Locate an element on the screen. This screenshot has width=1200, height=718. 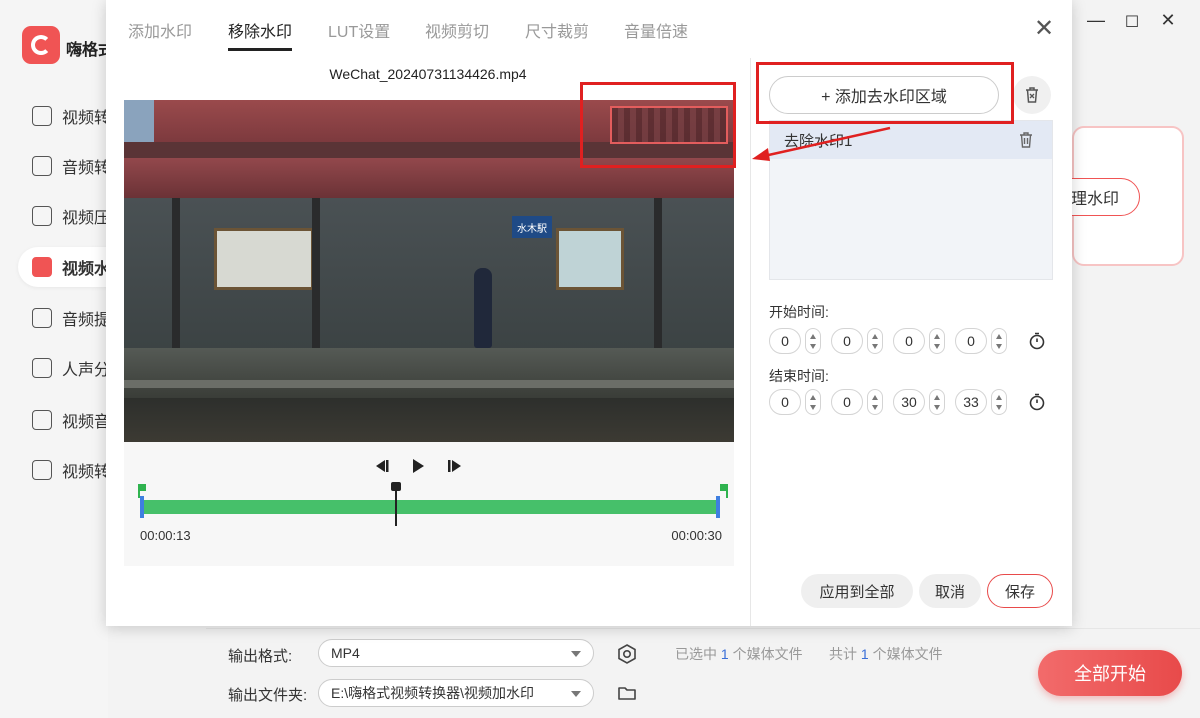
apply-to-all-label: 应用到全部 is located at coordinates (857, 592).